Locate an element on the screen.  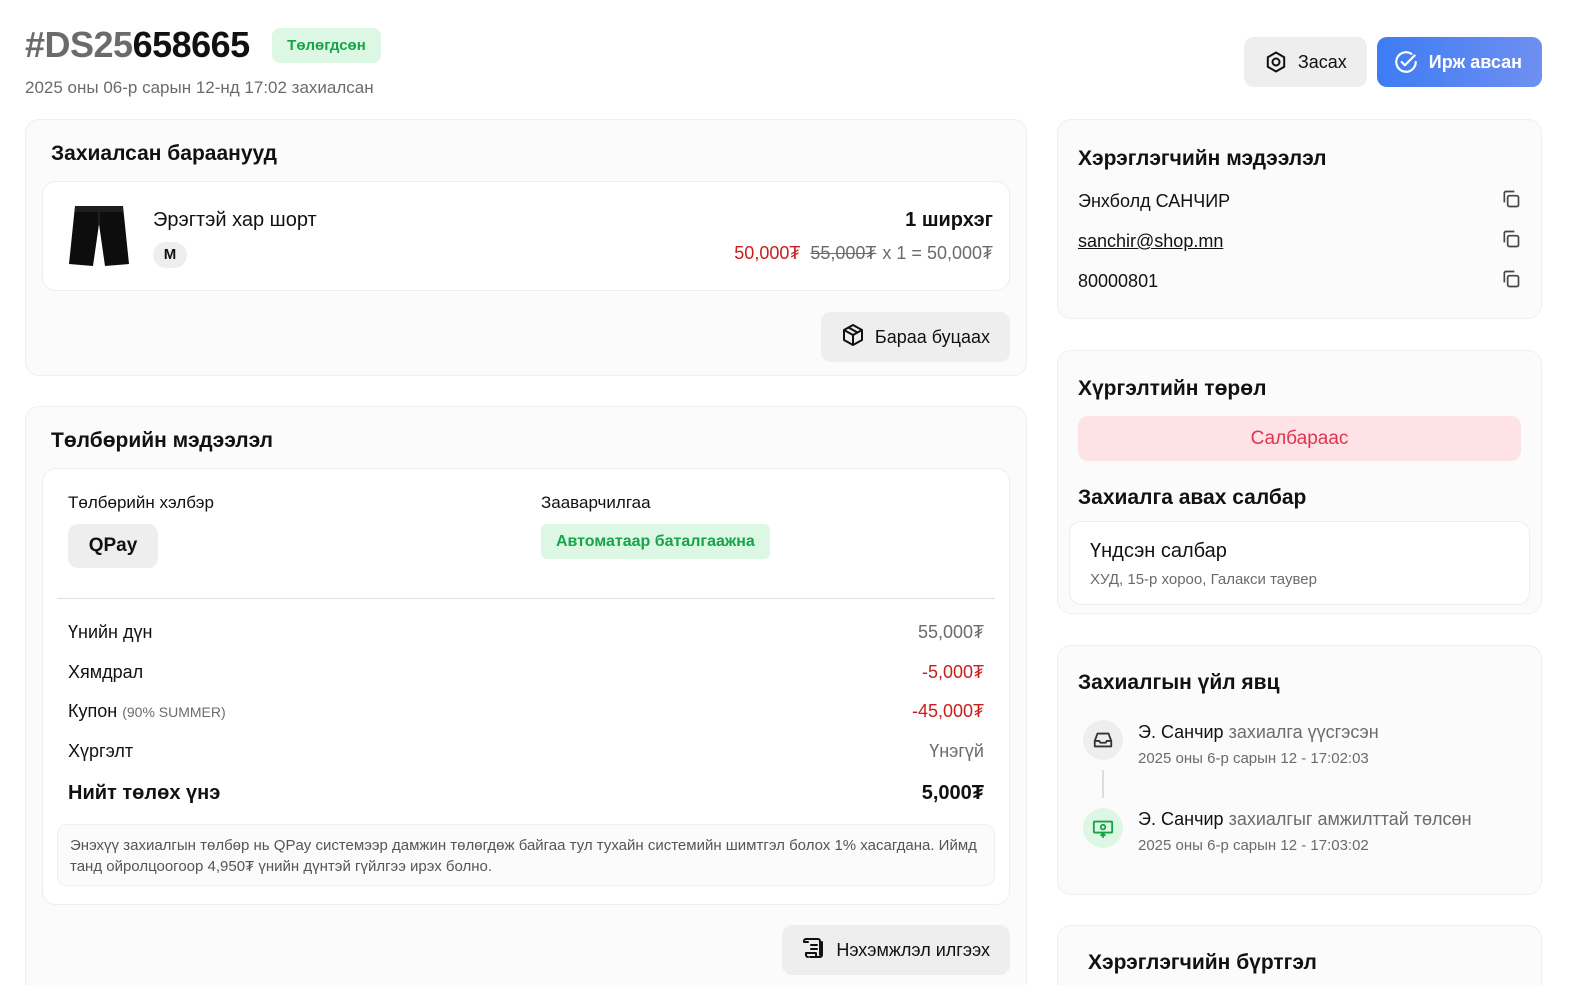
timeline-event-title: Э. Санчир захиалга үүсгэсэн is located at coordinates (1258, 732).